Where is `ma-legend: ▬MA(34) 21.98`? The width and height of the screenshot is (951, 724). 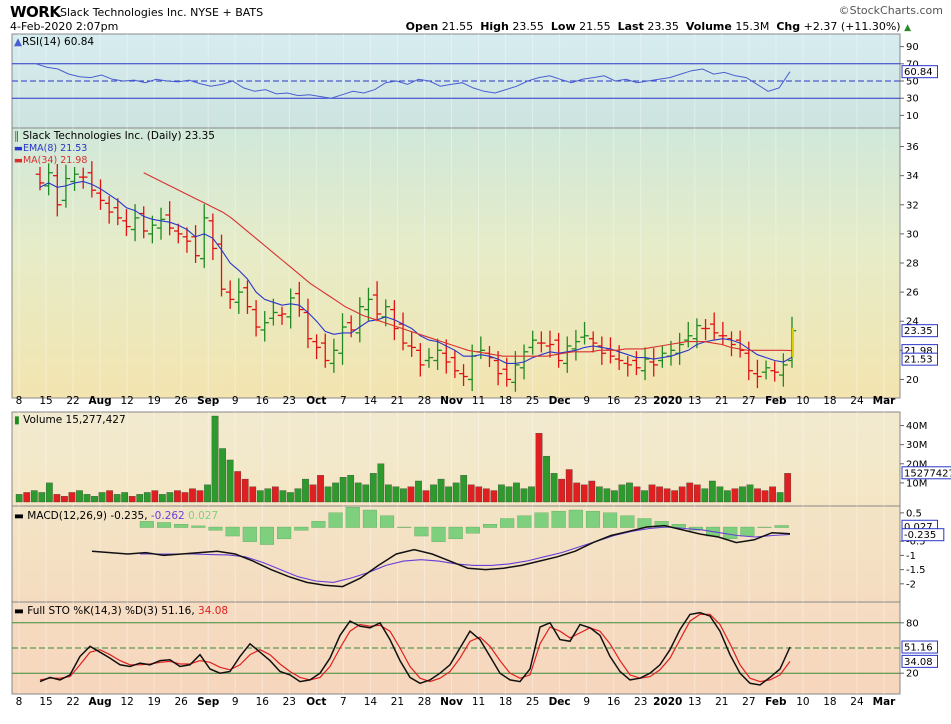 ma-legend: ▬MA(34) 21.98 is located at coordinates (50, 160).